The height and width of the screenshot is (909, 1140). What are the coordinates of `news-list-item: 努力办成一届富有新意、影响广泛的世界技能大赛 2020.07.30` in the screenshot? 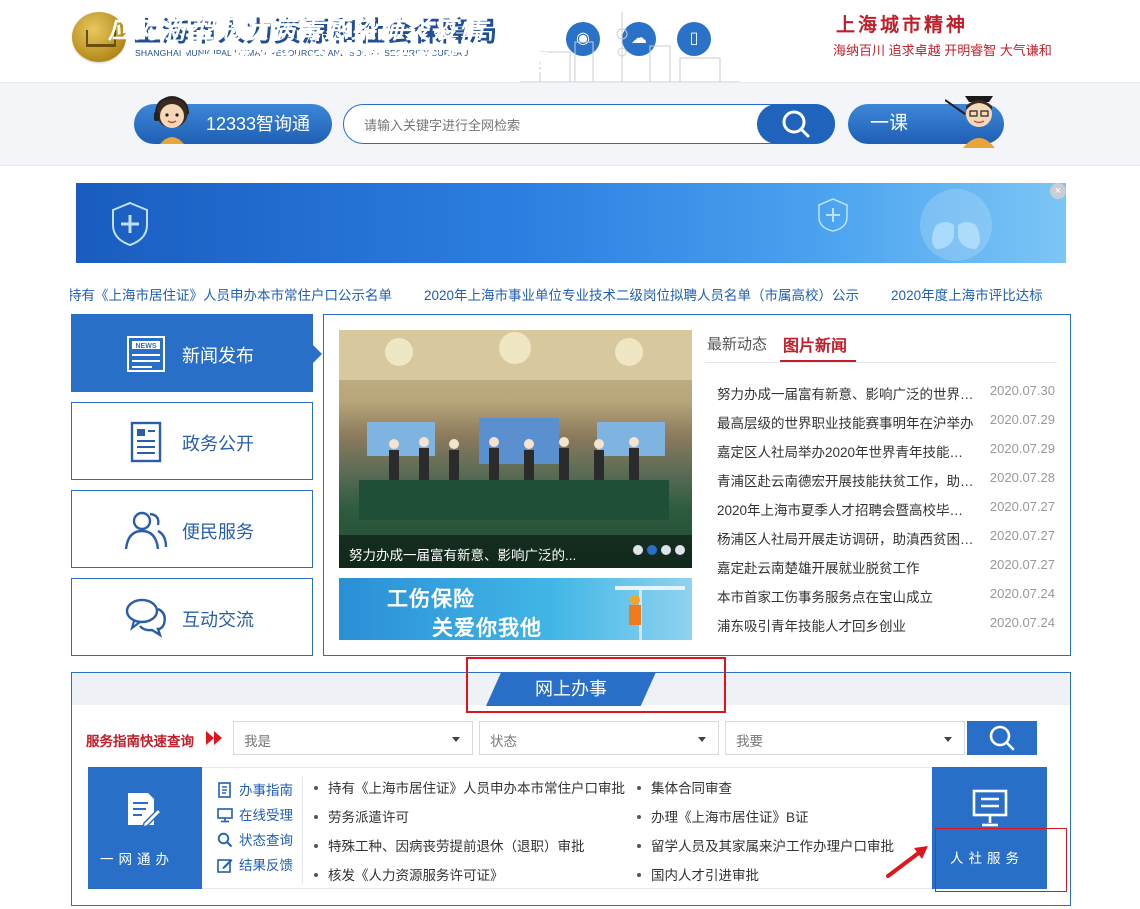 It's located at (887, 393).